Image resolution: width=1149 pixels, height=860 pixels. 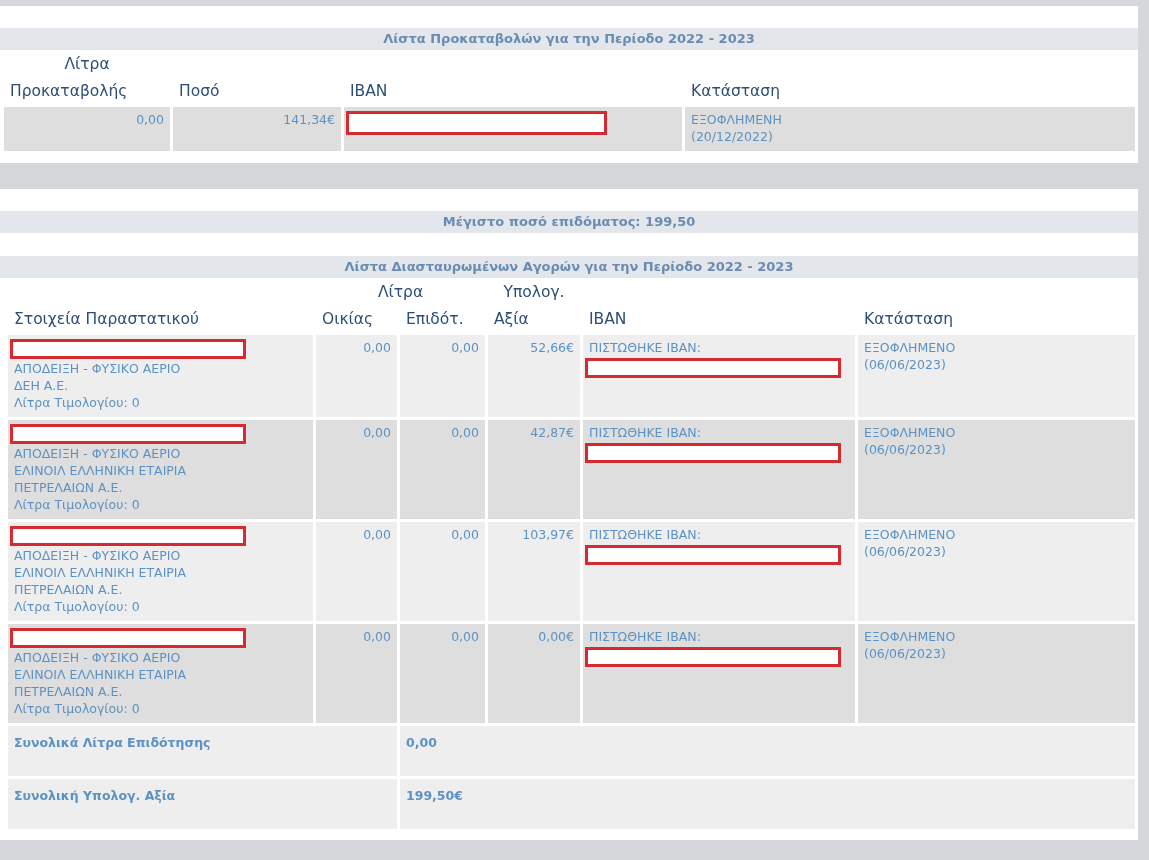 What do you see at coordinates (202, 751) in the screenshot?
I see `total-label: Συνολικά Λίτρα Επιδότησης` at bounding box center [202, 751].